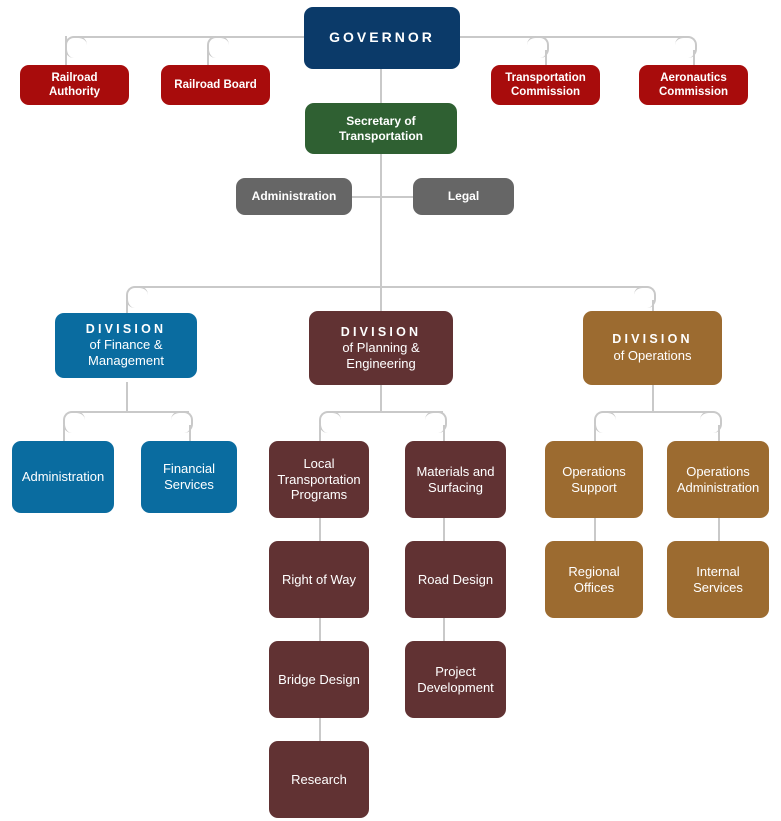  I want to click on node-legal-label: Legal, so click(463, 196).